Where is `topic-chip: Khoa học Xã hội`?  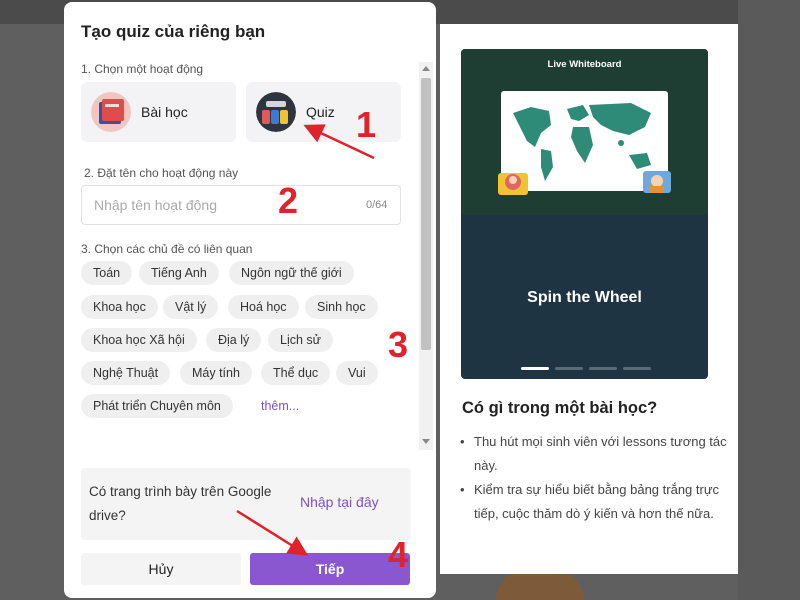
topic-chip: Khoa học Xã hội is located at coordinates (139, 340).